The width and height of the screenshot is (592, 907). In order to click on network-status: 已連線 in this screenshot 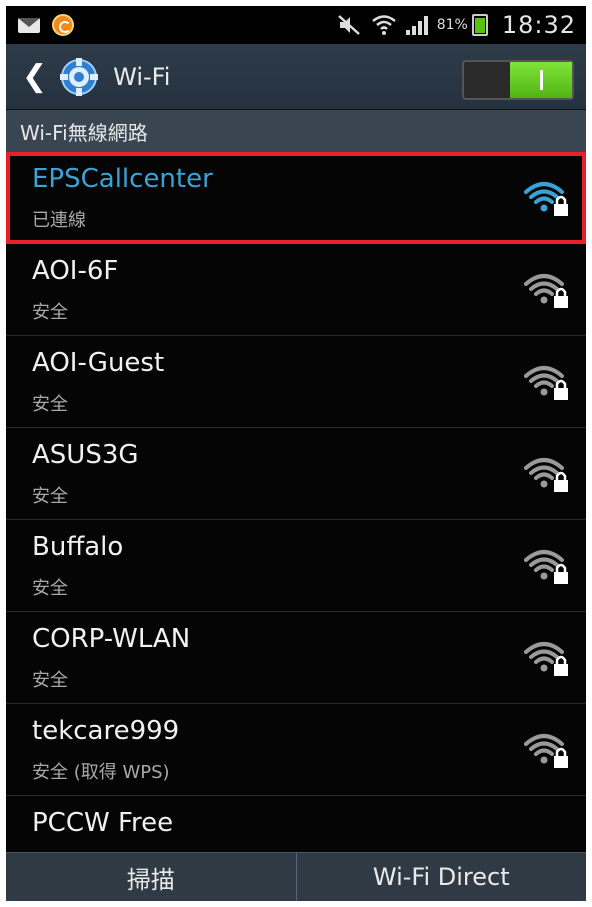, I will do `click(59, 220)`.